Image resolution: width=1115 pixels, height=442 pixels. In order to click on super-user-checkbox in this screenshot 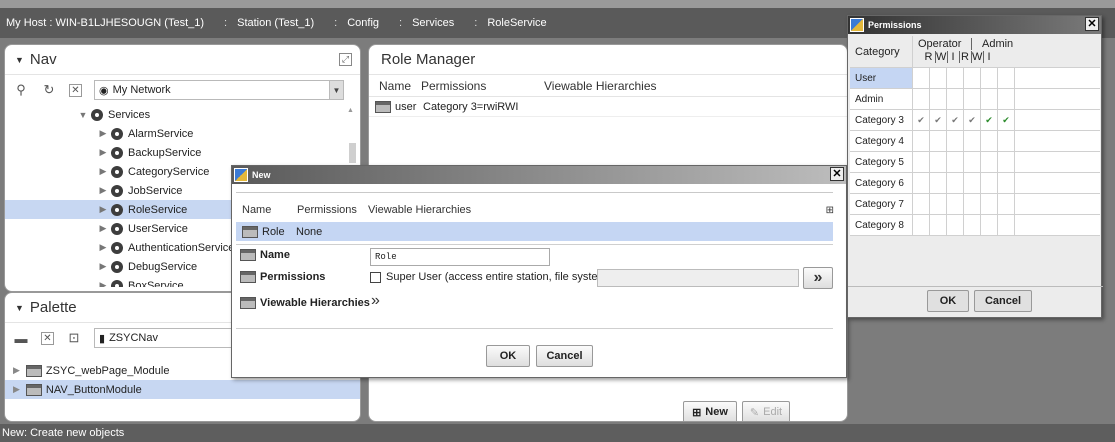, I will do `click(375, 277)`.